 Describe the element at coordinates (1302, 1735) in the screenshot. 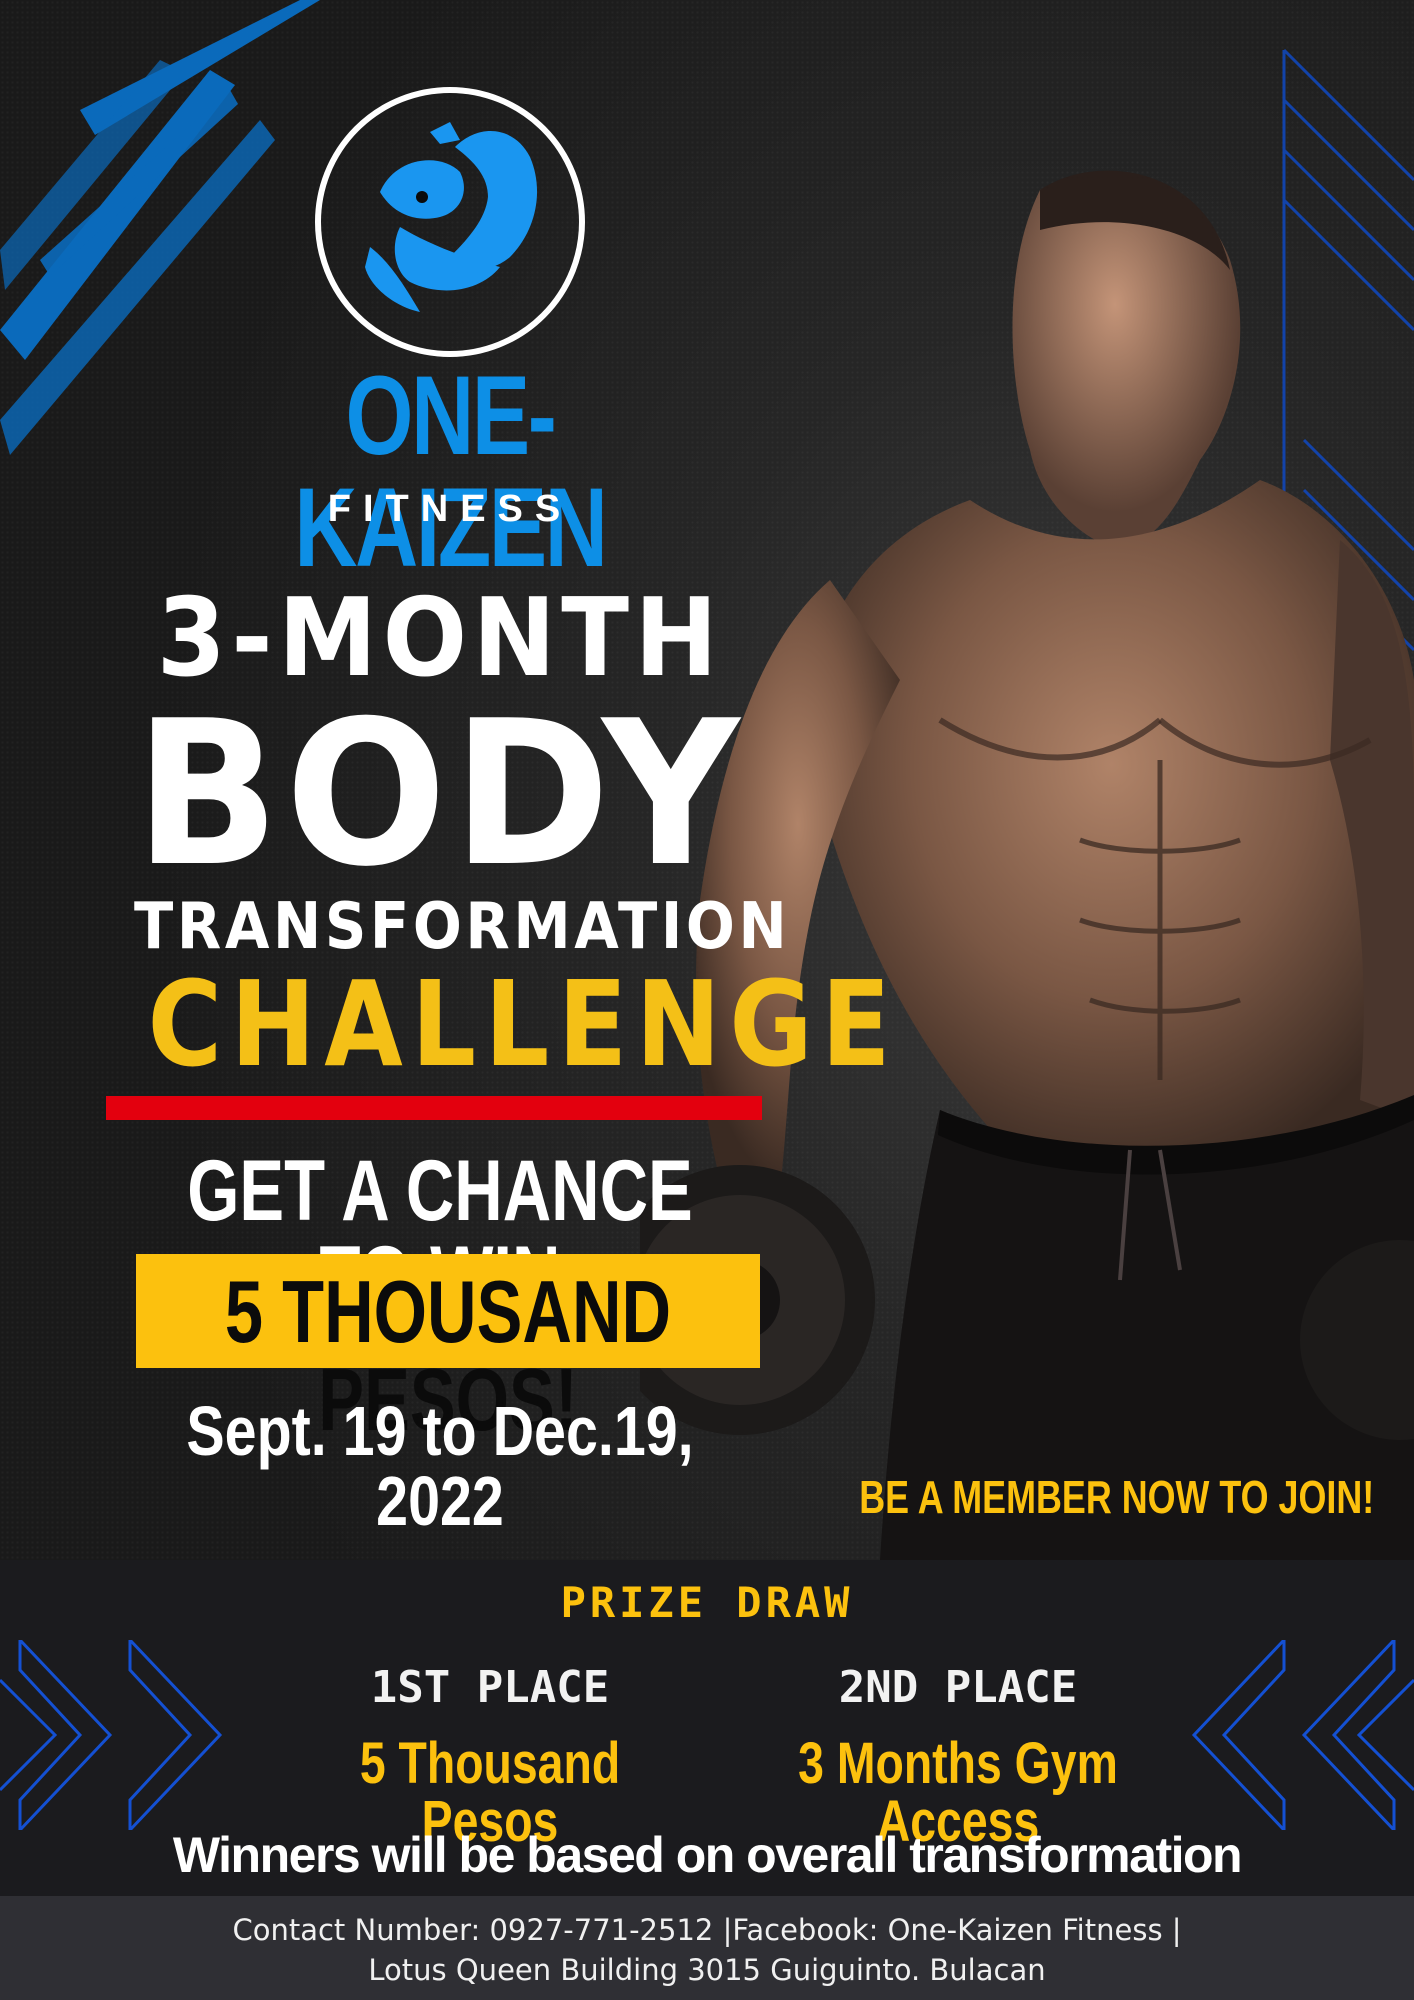

I see `chevron-left-icon` at that location.